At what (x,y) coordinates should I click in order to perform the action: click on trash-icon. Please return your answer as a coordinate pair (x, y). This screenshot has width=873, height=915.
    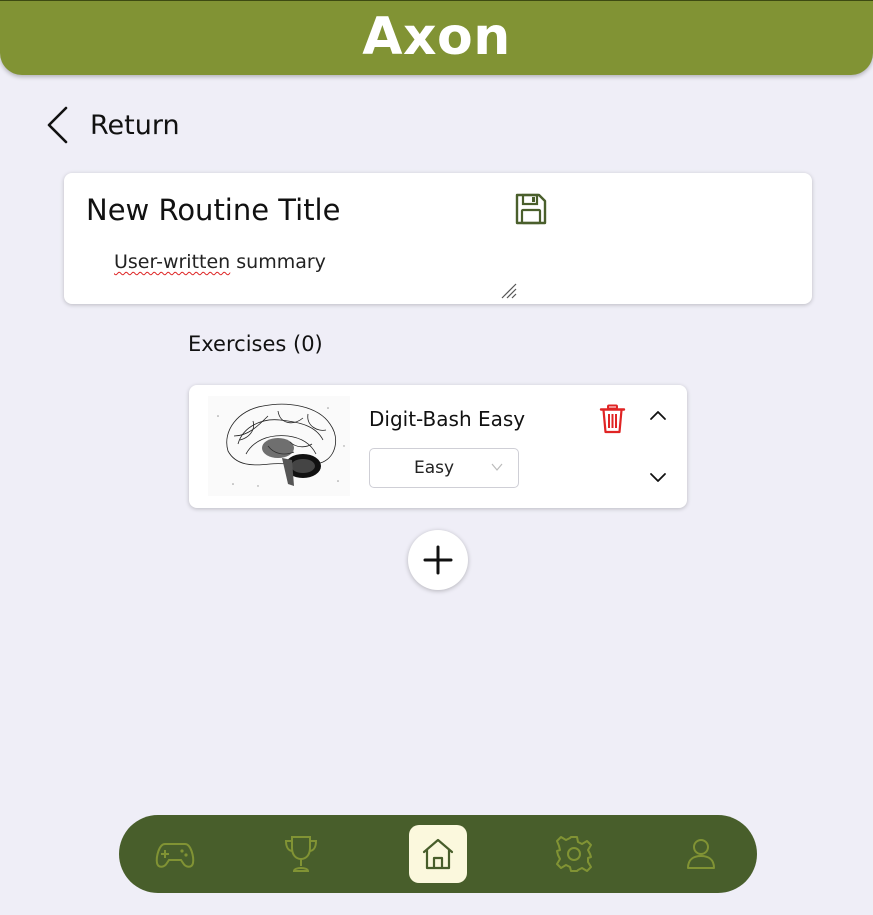
    Looking at the image, I should click on (612, 419).